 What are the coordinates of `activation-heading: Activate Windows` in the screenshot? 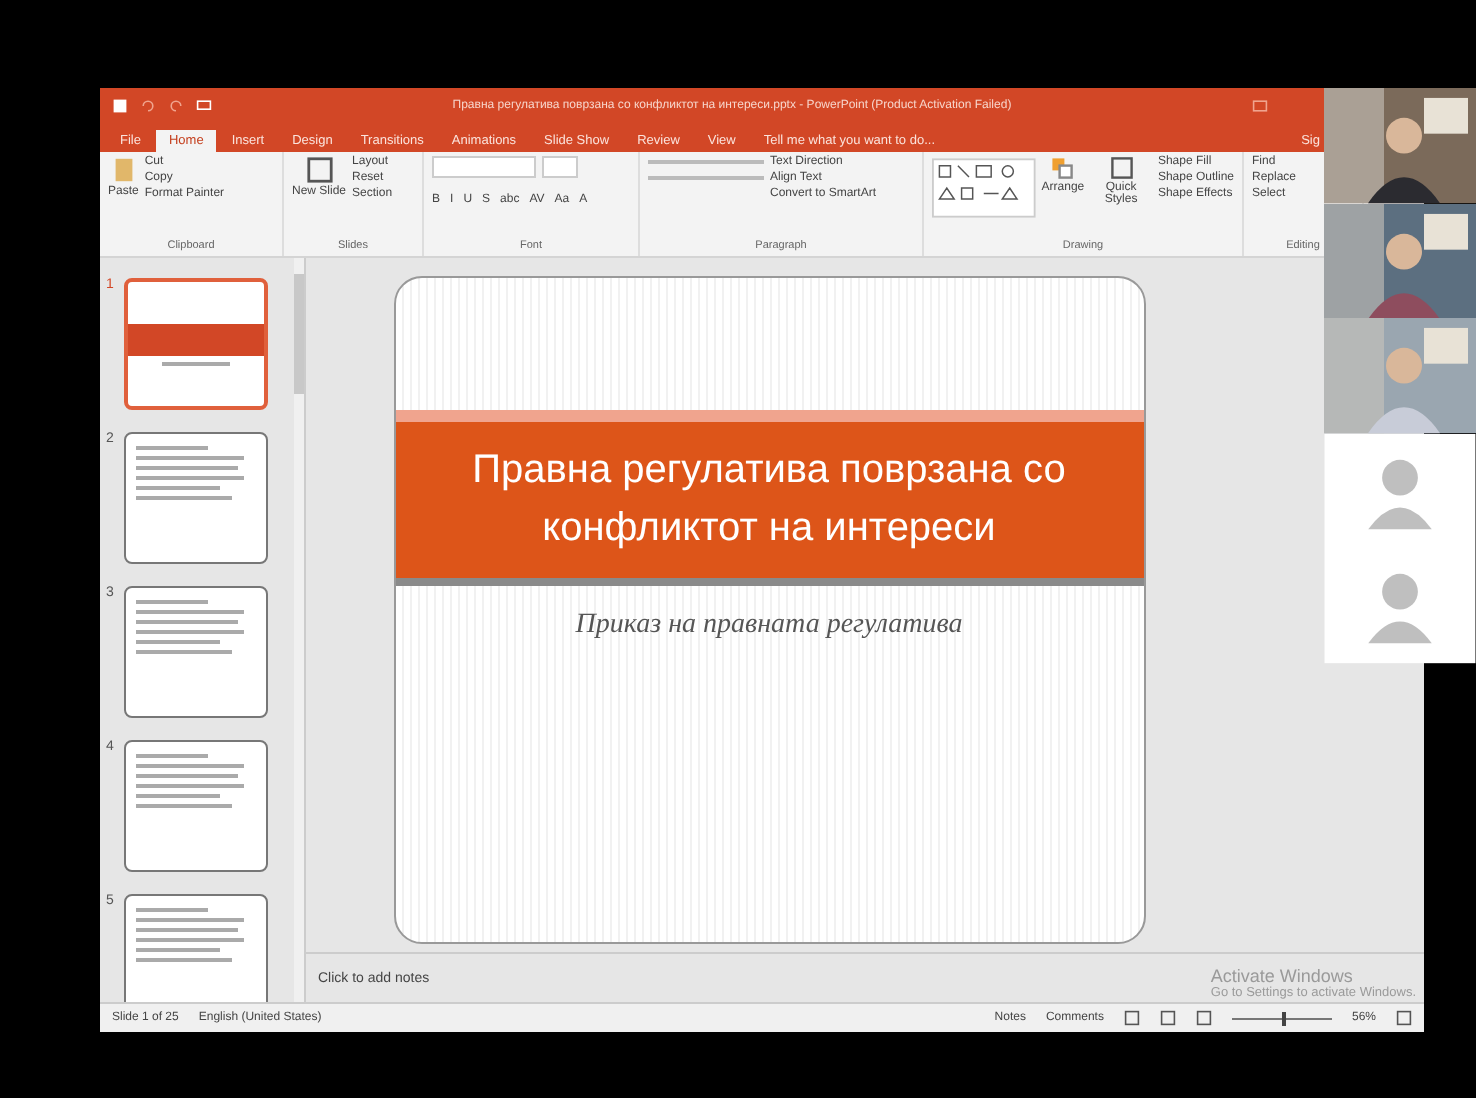 It's located at (1282, 976).